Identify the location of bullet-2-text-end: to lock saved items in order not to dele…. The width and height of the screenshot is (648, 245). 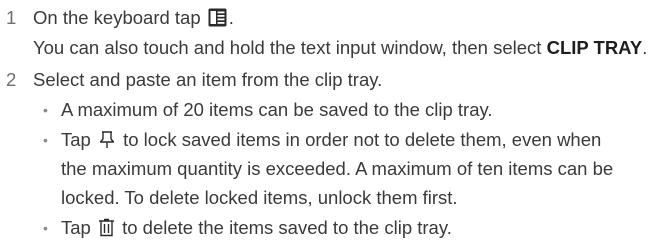
(359, 139).